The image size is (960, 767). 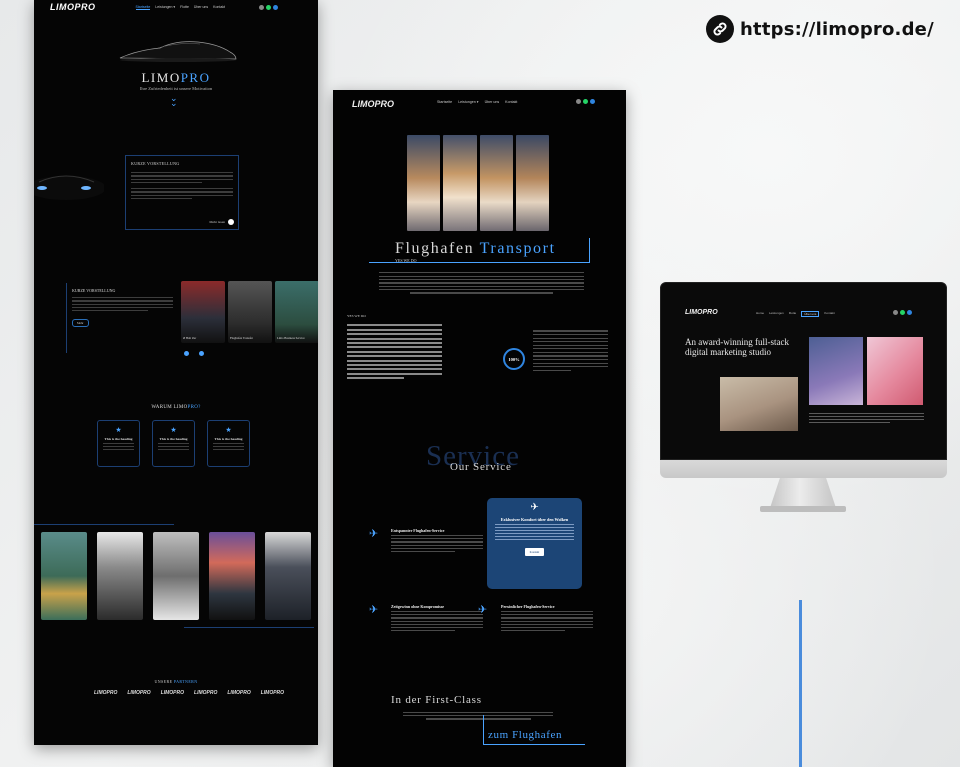 I want to click on why-accent: PRO?, so click(x=194, y=407).